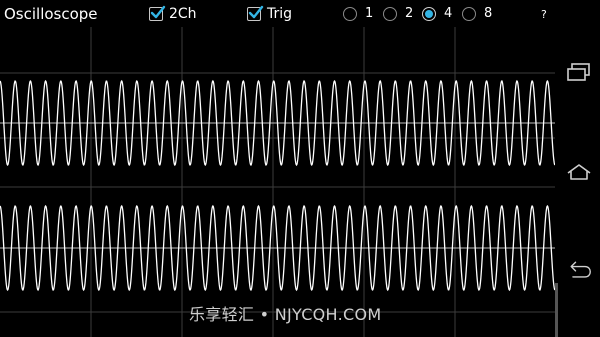 The width and height of the screenshot is (600, 337). I want to click on top-toolbar: Oscilloscope 2Ch Trig 1 2 4 8 ?, so click(279, 14).